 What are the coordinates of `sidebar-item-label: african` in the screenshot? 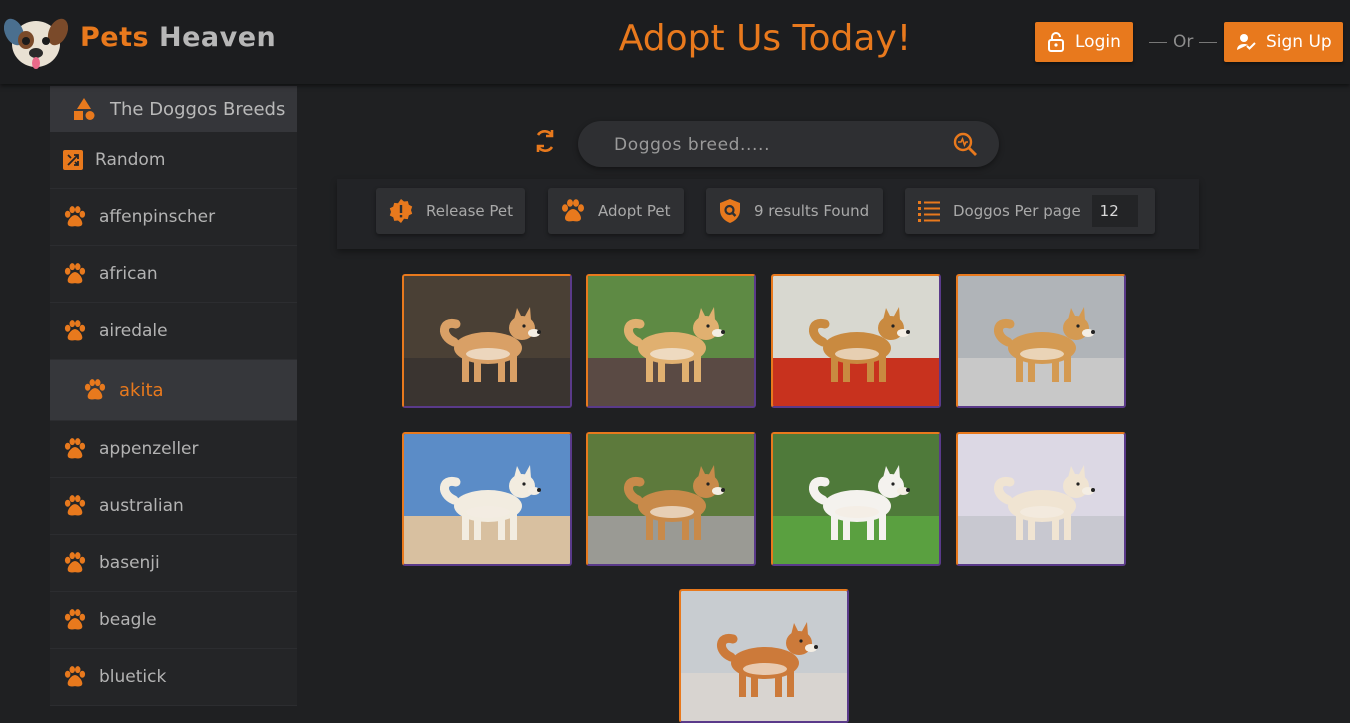 It's located at (128, 274).